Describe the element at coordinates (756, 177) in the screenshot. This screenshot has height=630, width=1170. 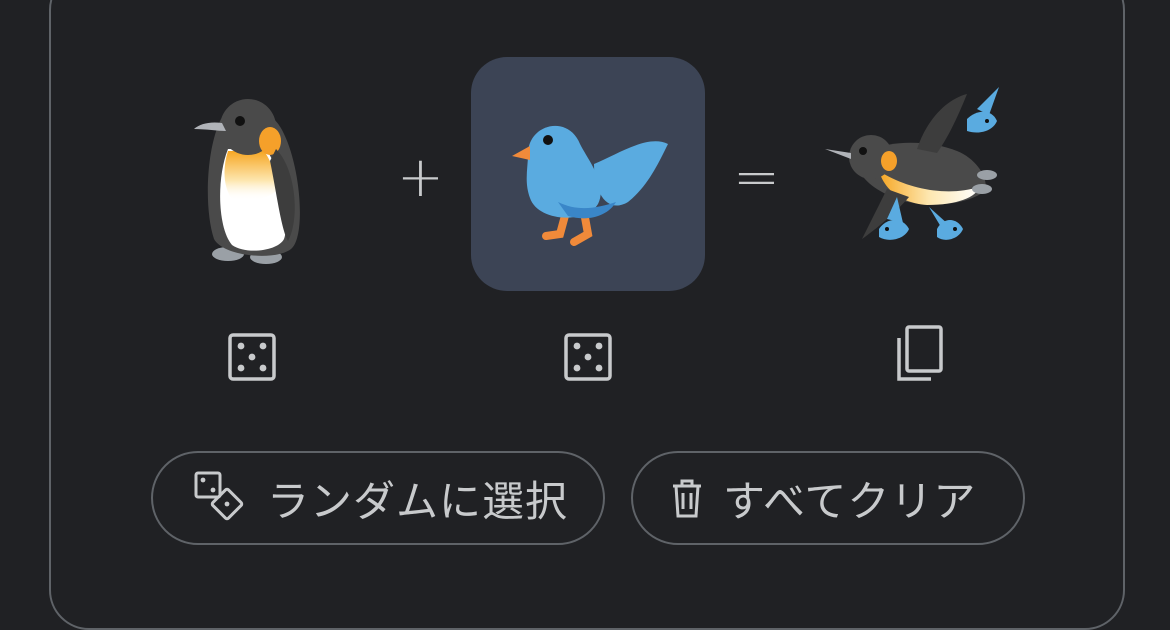
I see `equals-sign: =` at that location.